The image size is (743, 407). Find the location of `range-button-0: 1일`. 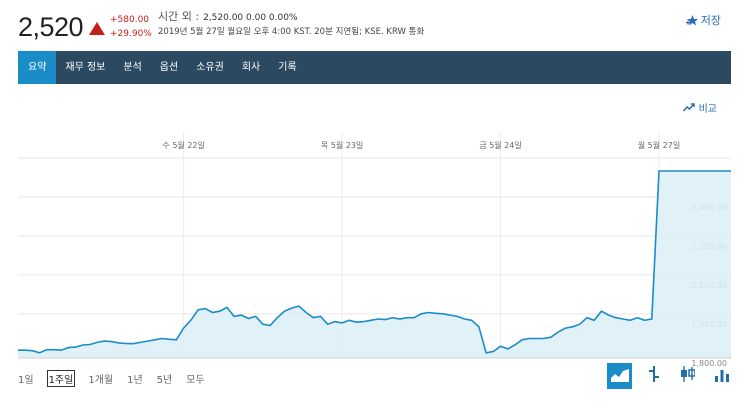

range-button-0: 1일 is located at coordinates (26, 378).